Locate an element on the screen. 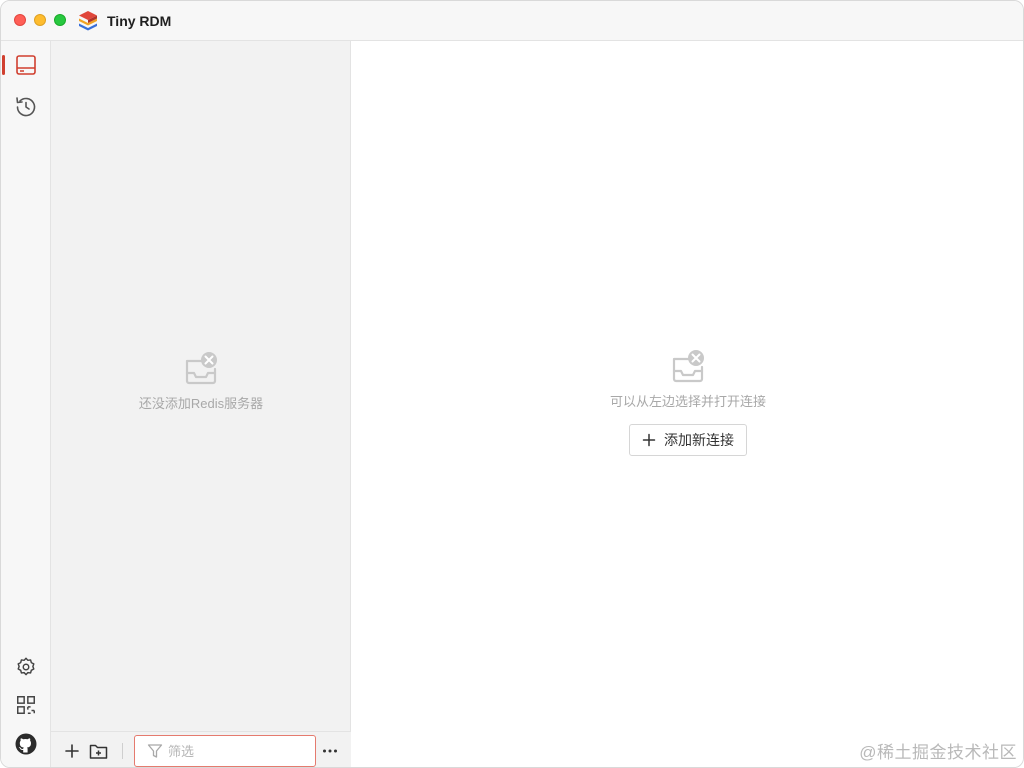 The height and width of the screenshot is (768, 1024). more-icon is located at coordinates (330, 751).